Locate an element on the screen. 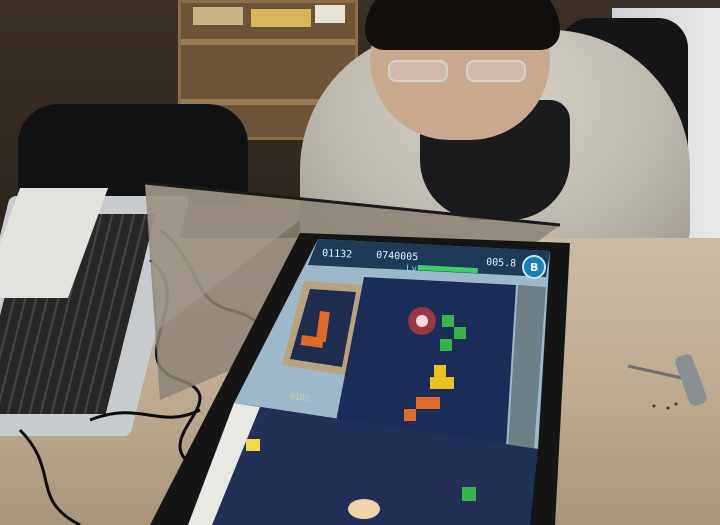  hud-right-readout: 005.8 is located at coordinates (501, 263).